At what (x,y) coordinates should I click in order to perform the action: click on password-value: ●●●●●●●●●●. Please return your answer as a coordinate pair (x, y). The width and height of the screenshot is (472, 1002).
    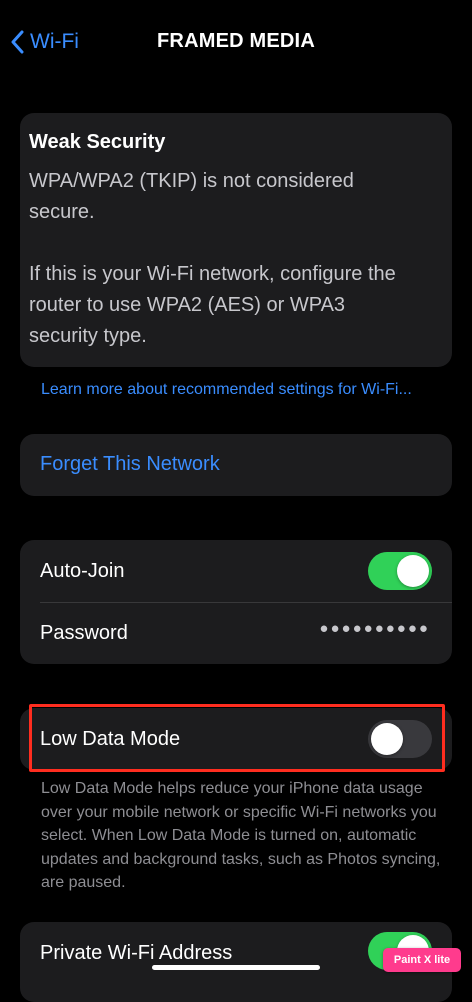
    Looking at the image, I should click on (374, 628).